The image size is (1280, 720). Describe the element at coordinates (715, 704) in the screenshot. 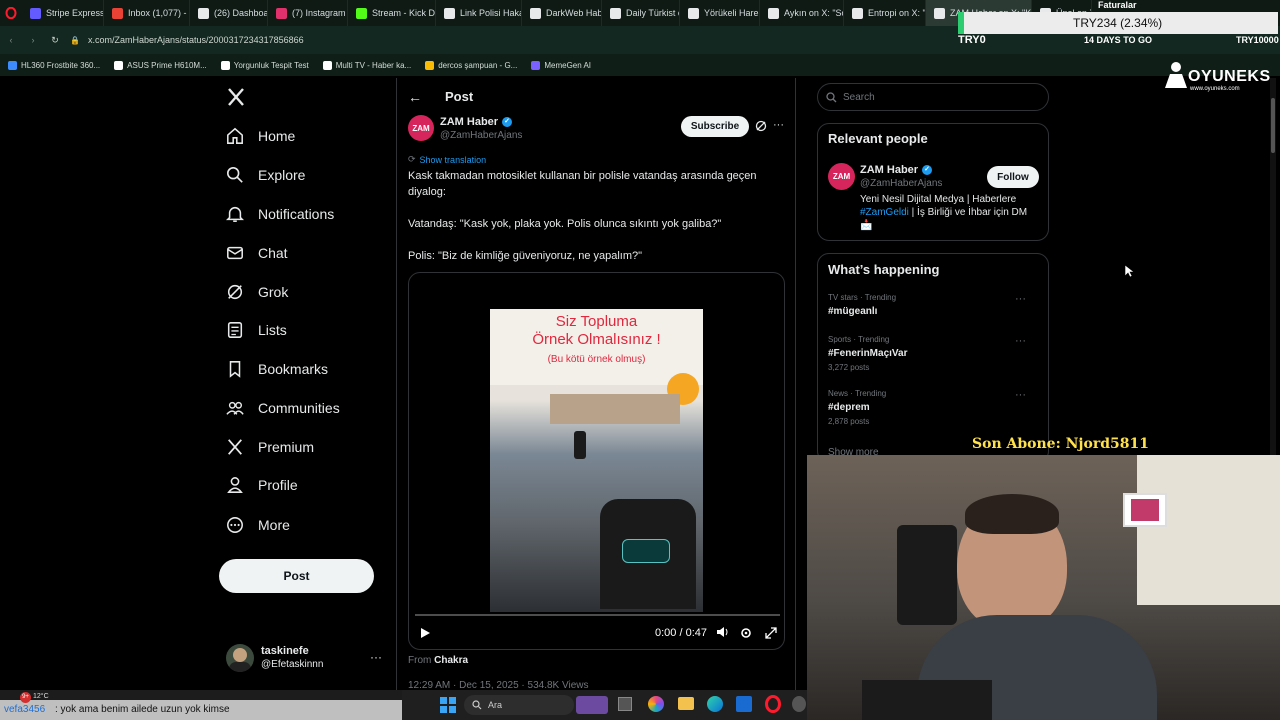

I see `taskbar-edge-icon` at that location.